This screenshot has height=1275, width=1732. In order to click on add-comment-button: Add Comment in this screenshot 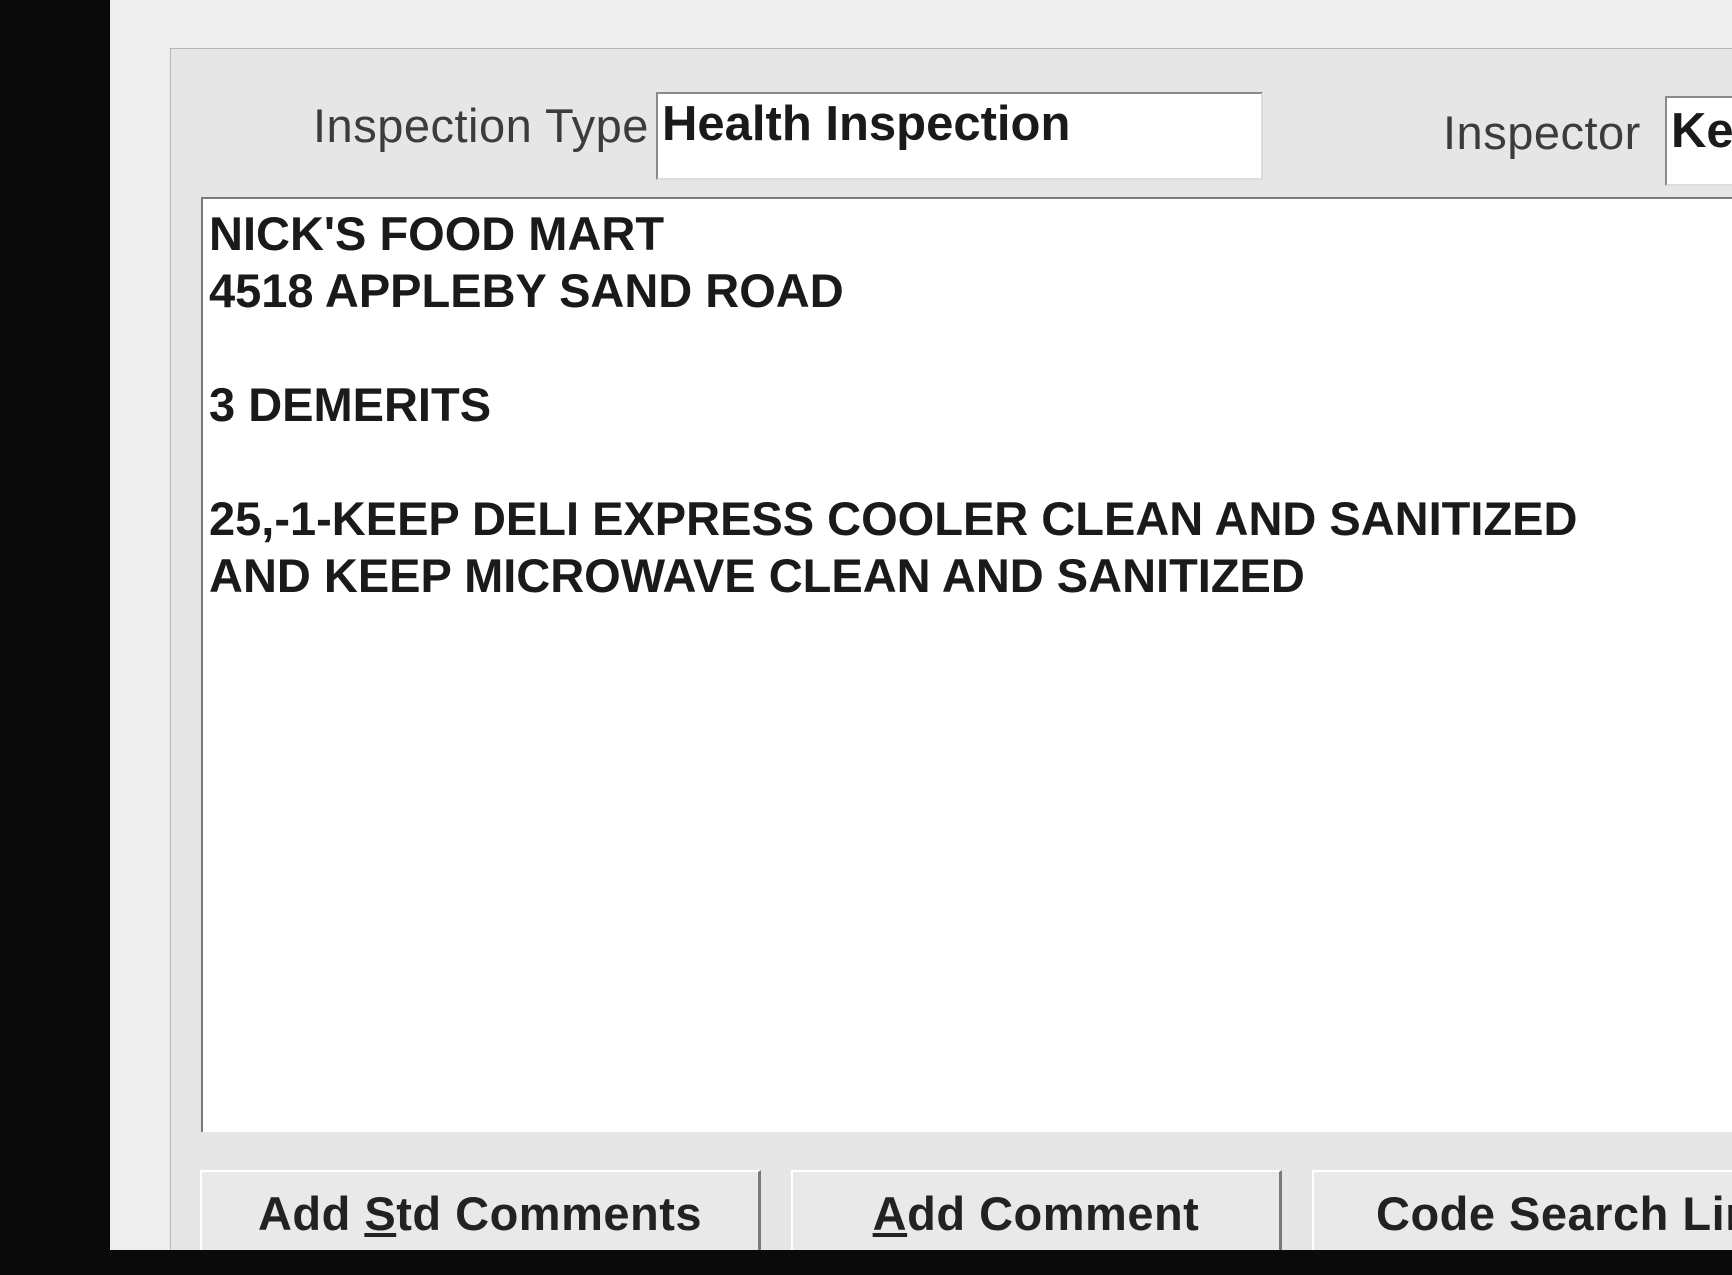, I will do `click(1036, 1215)`.